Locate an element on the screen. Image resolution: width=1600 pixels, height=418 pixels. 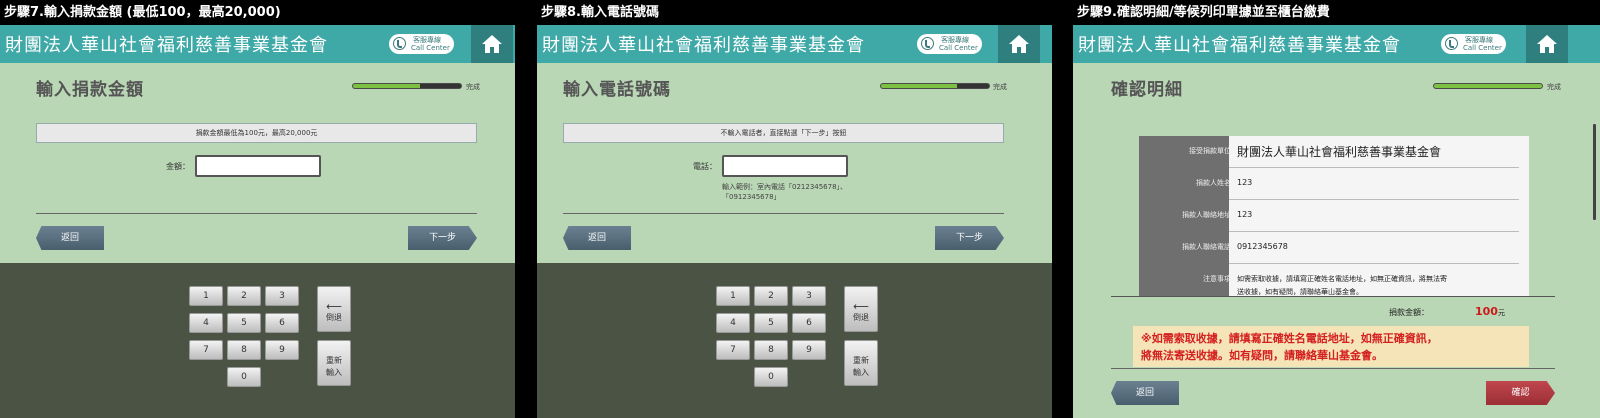
progress-bar is located at coordinates (1488, 86).